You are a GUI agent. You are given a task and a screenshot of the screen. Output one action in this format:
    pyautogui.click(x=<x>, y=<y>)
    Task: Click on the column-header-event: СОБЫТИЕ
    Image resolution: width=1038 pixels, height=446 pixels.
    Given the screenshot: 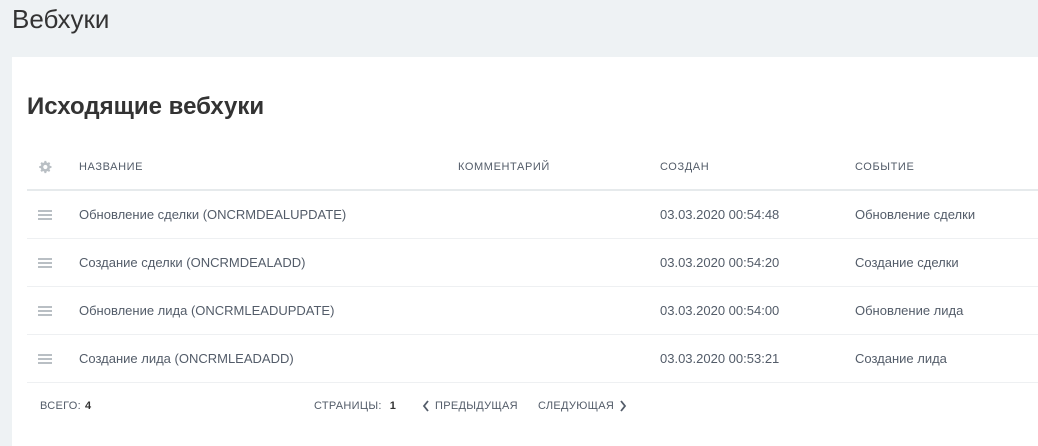 What is the action you would take?
    pyautogui.click(x=884, y=167)
    